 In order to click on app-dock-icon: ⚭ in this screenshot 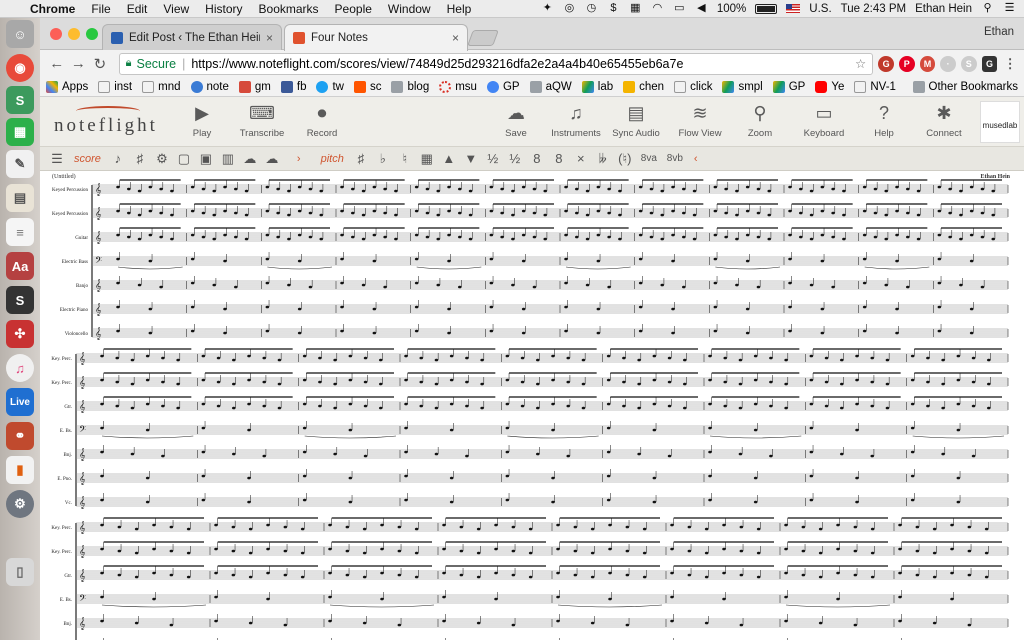, I will do `click(20, 436)`.